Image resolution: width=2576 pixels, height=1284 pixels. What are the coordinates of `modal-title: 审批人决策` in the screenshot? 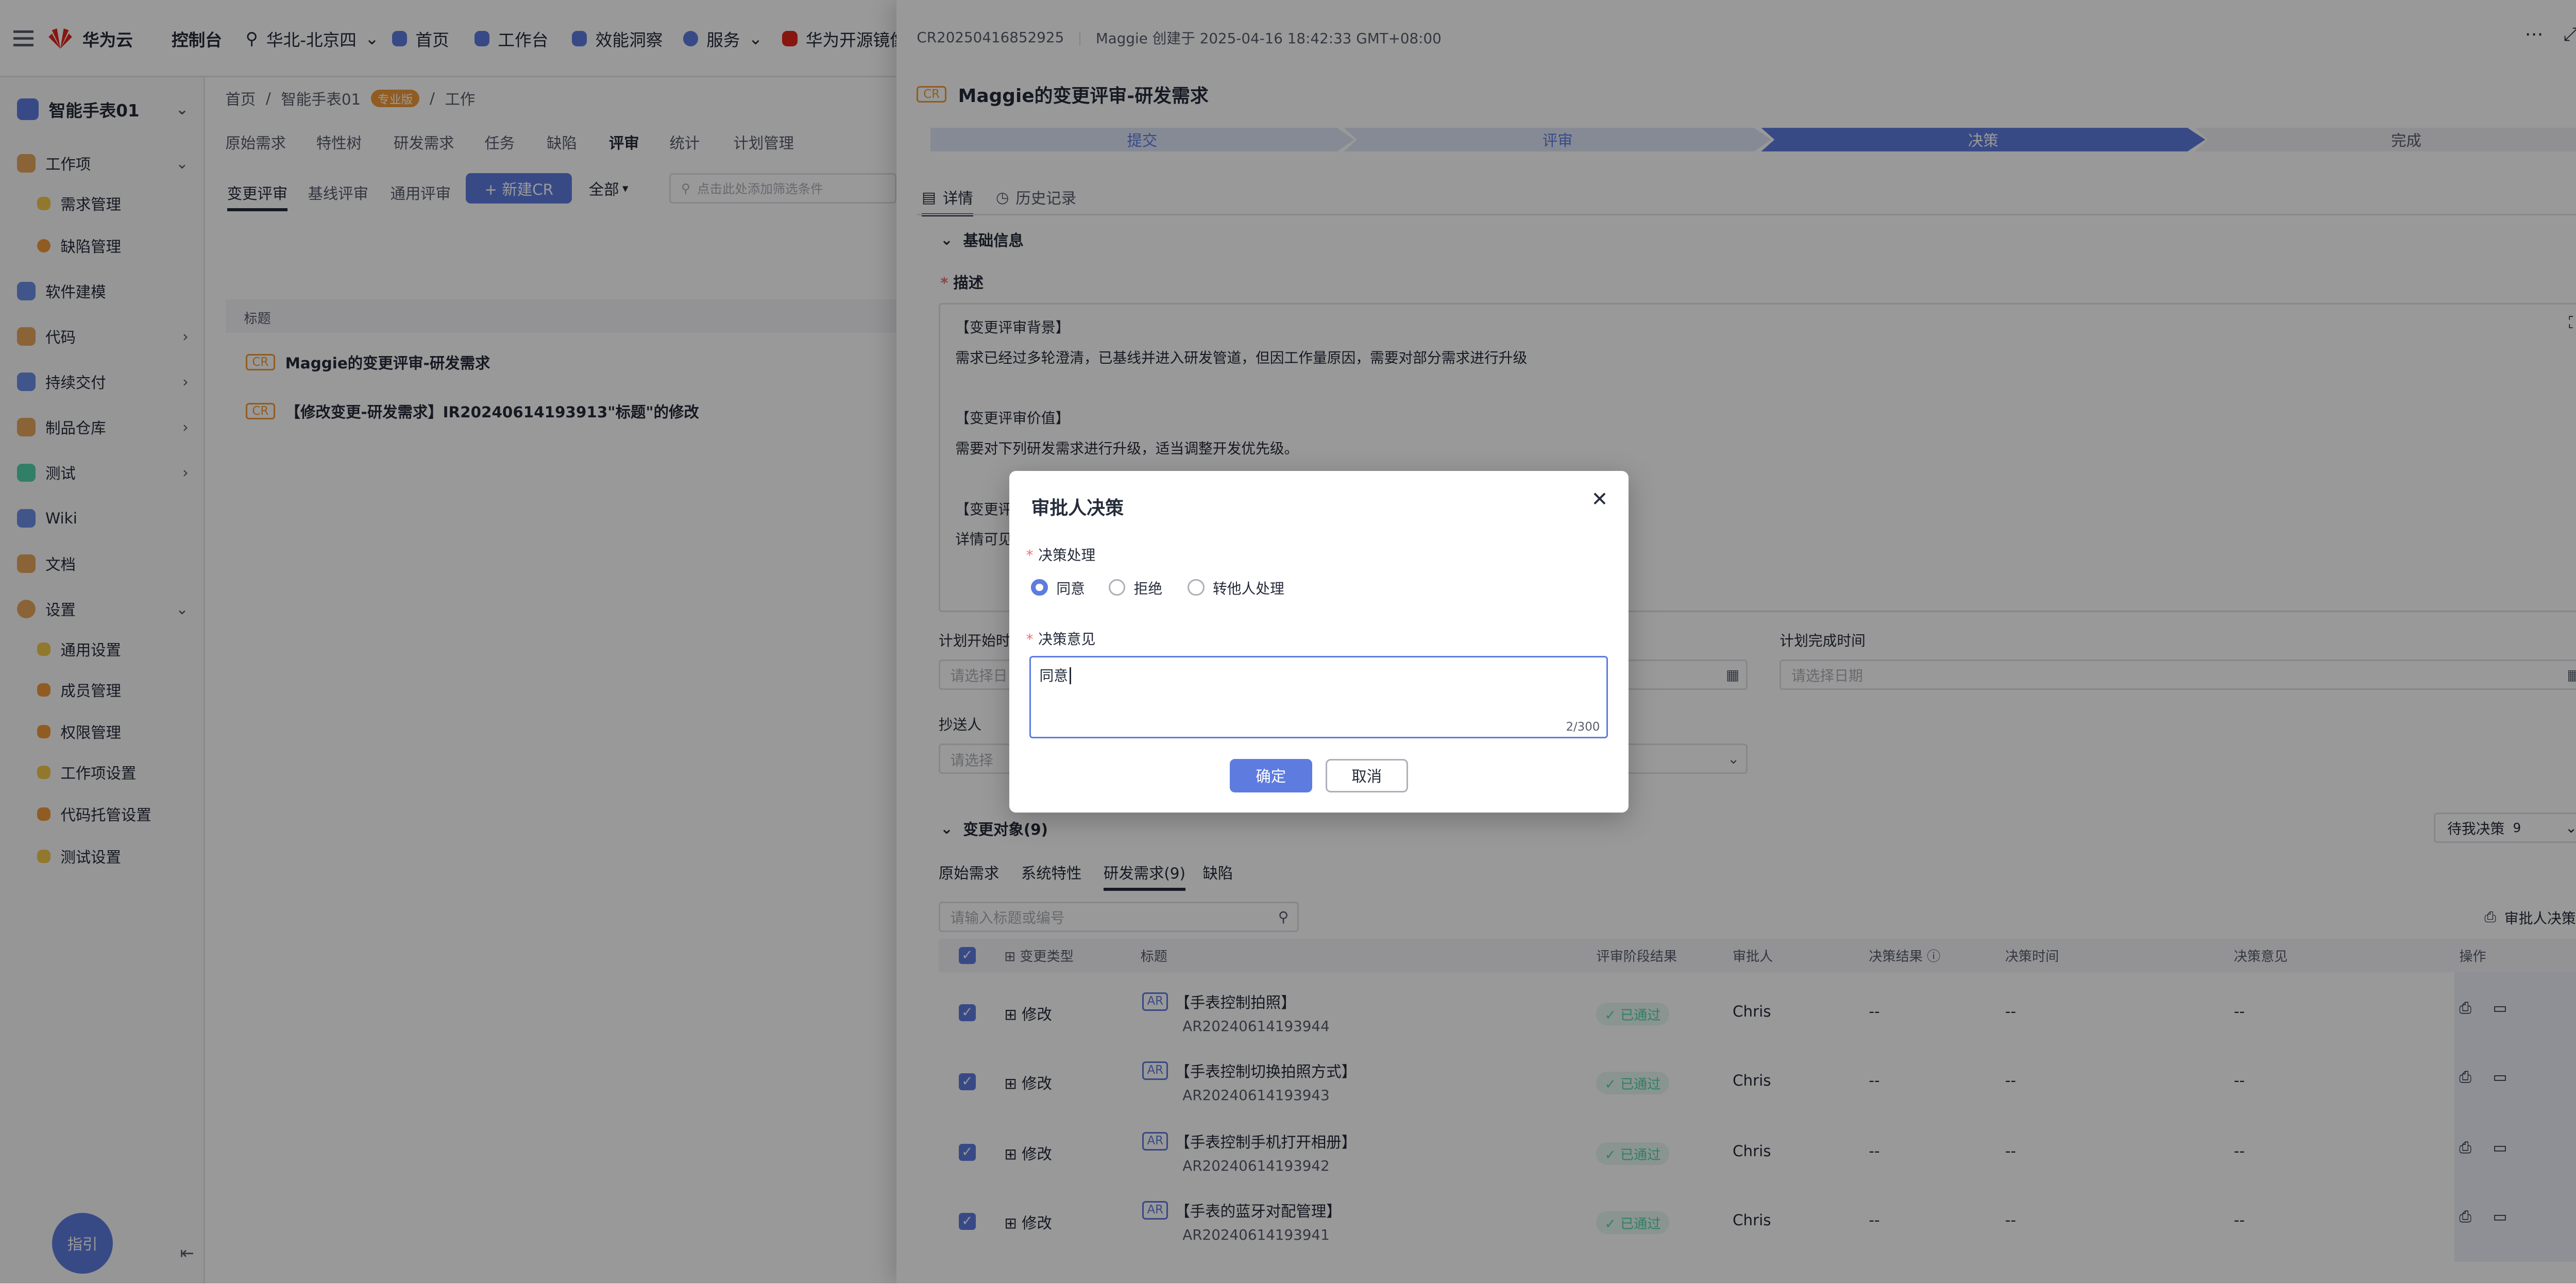 It's located at (1077, 508).